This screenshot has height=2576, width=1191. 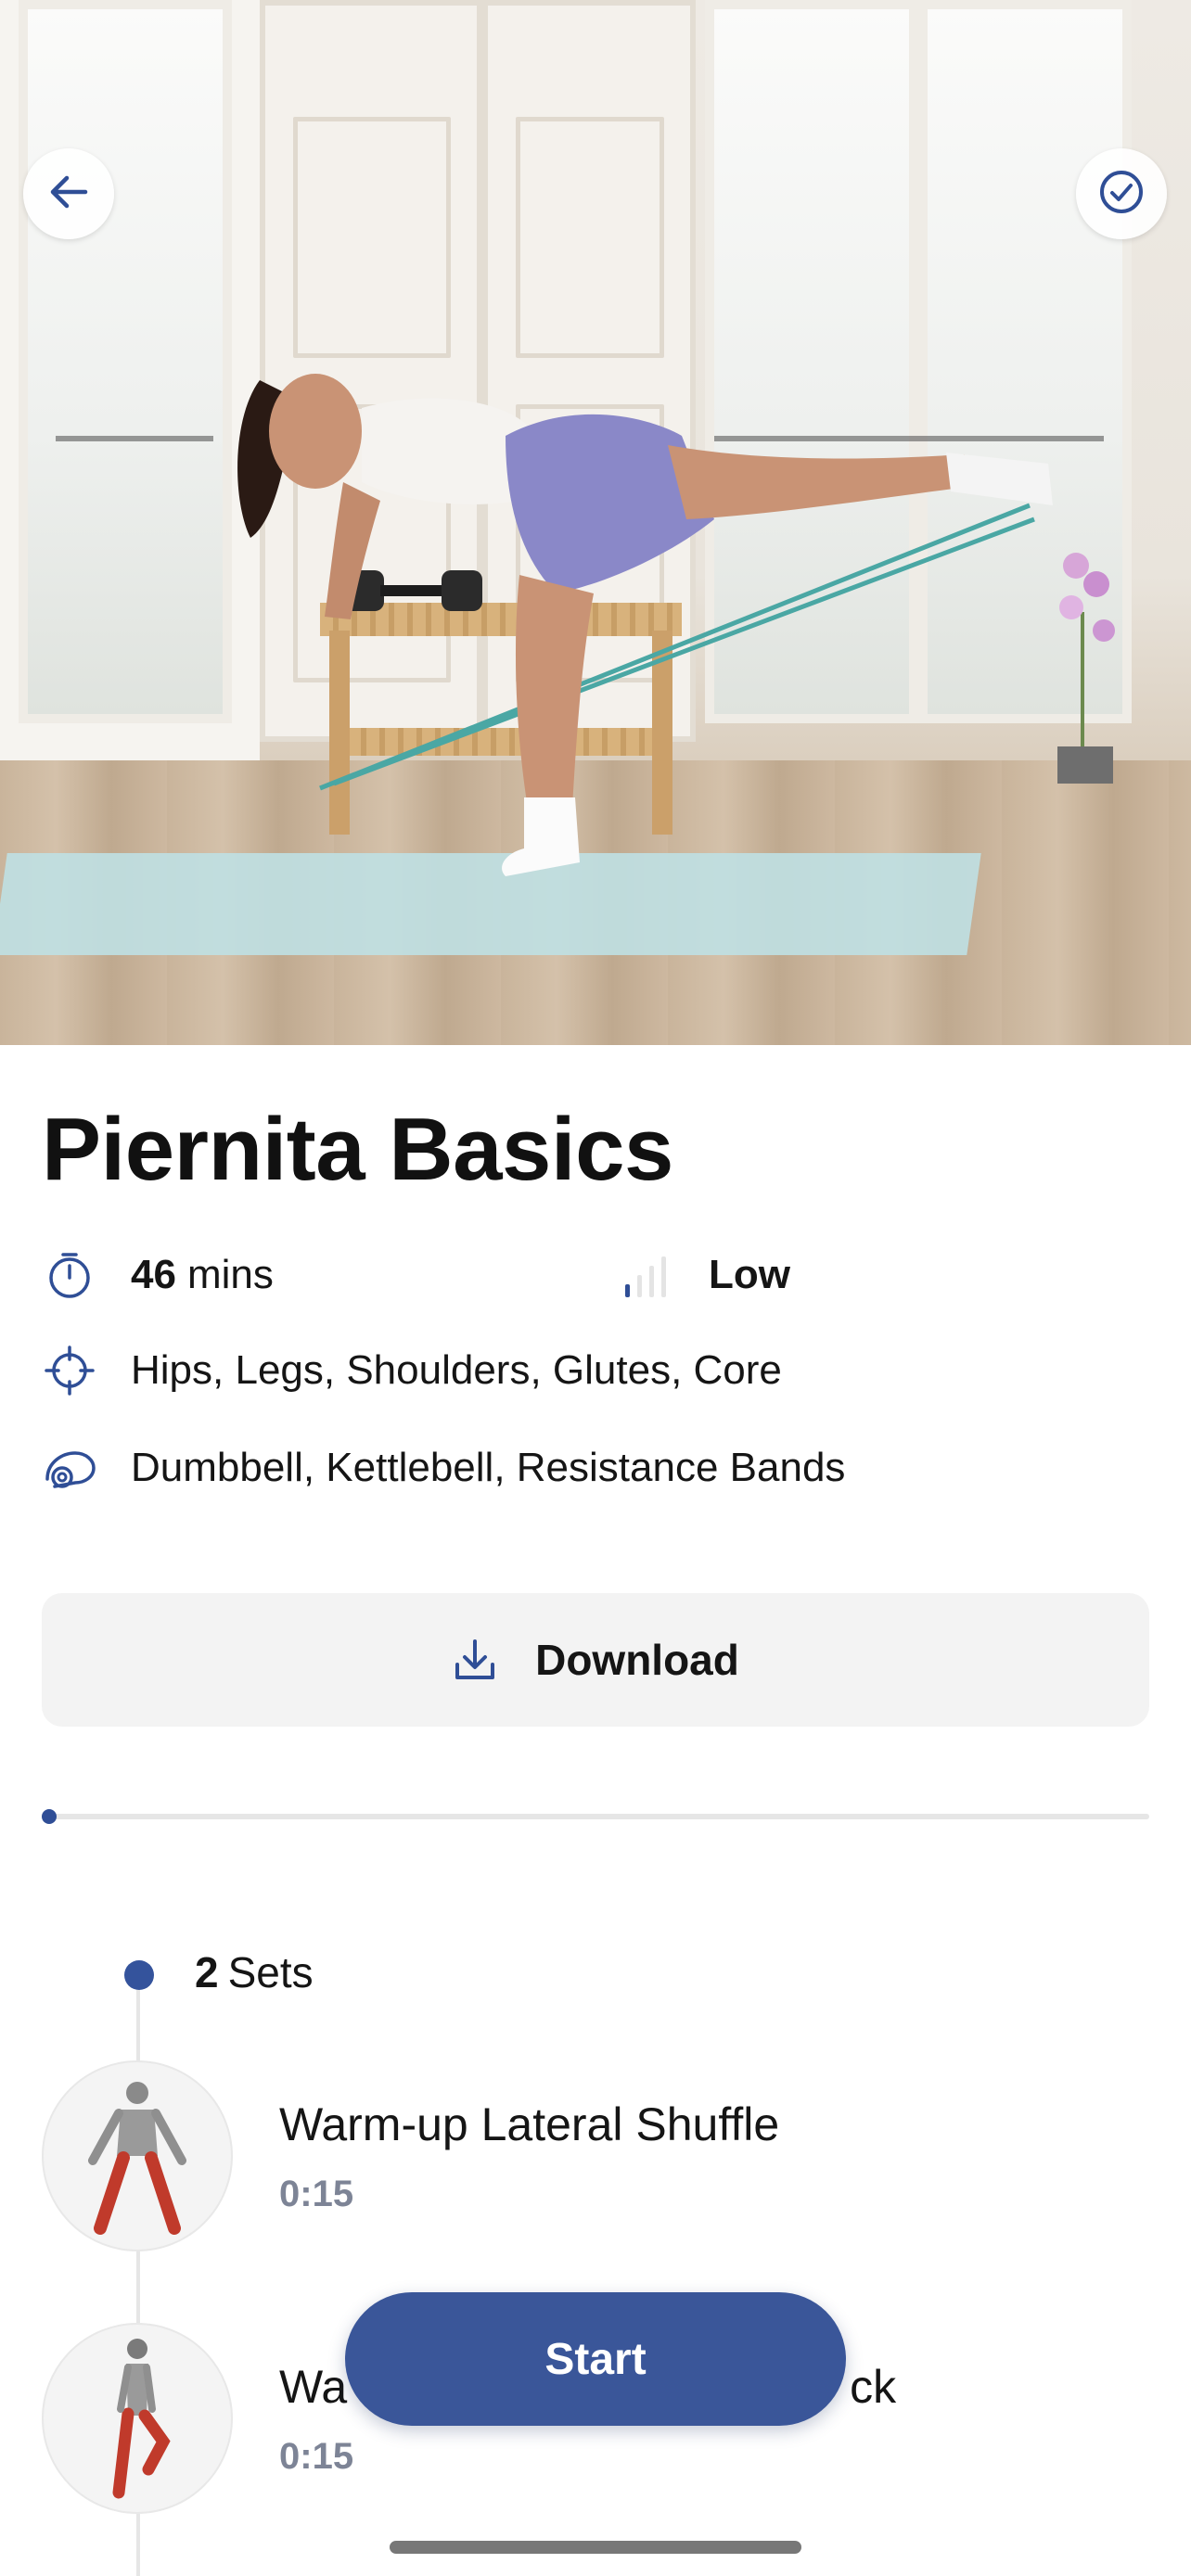 What do you see at coordinates (595, 2359) in the screenshot?
I see `start-button: Start` at bounding box center [595, 2359].